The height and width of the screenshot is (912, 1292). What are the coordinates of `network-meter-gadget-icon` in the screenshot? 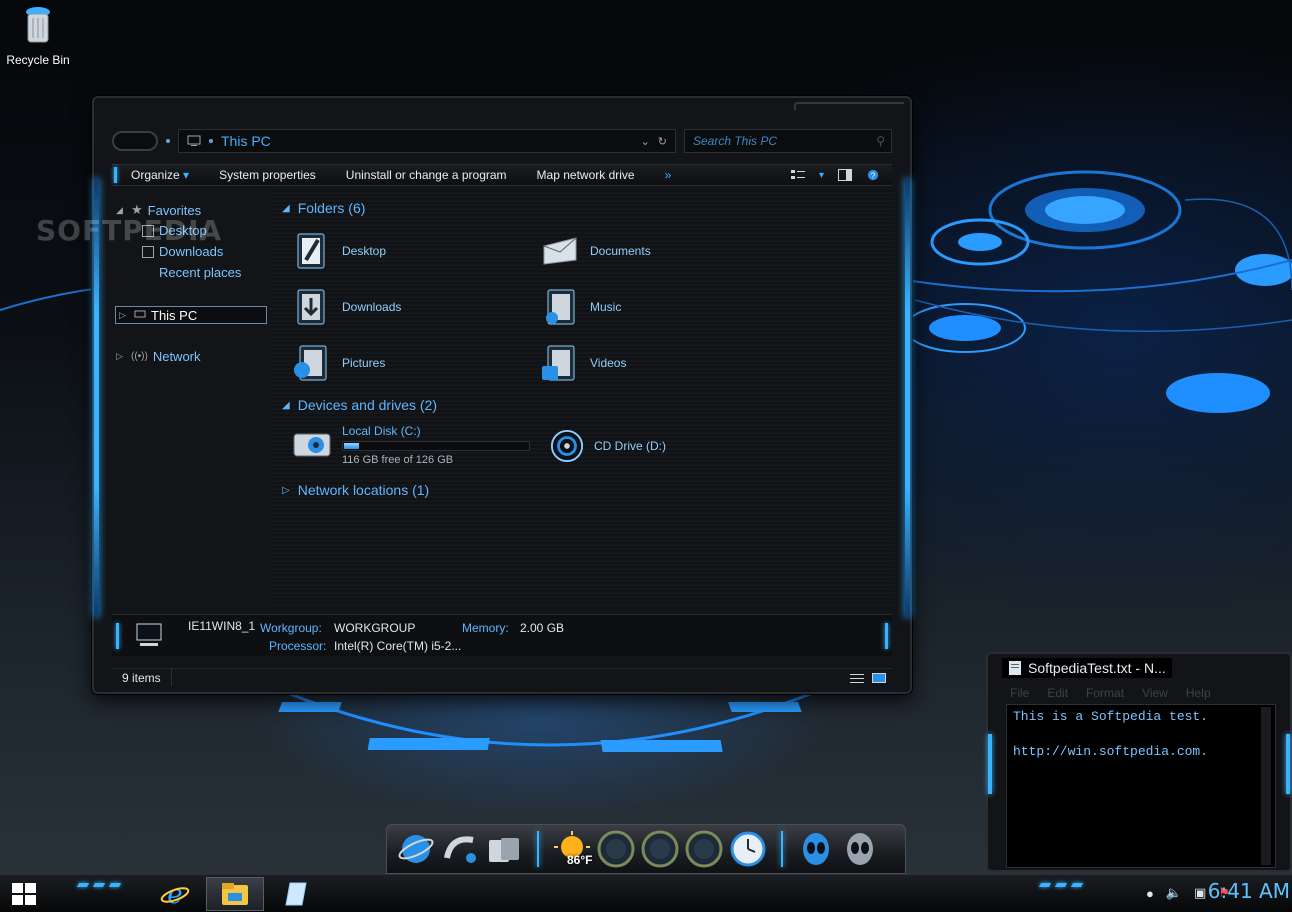 It's located at (704, 849).